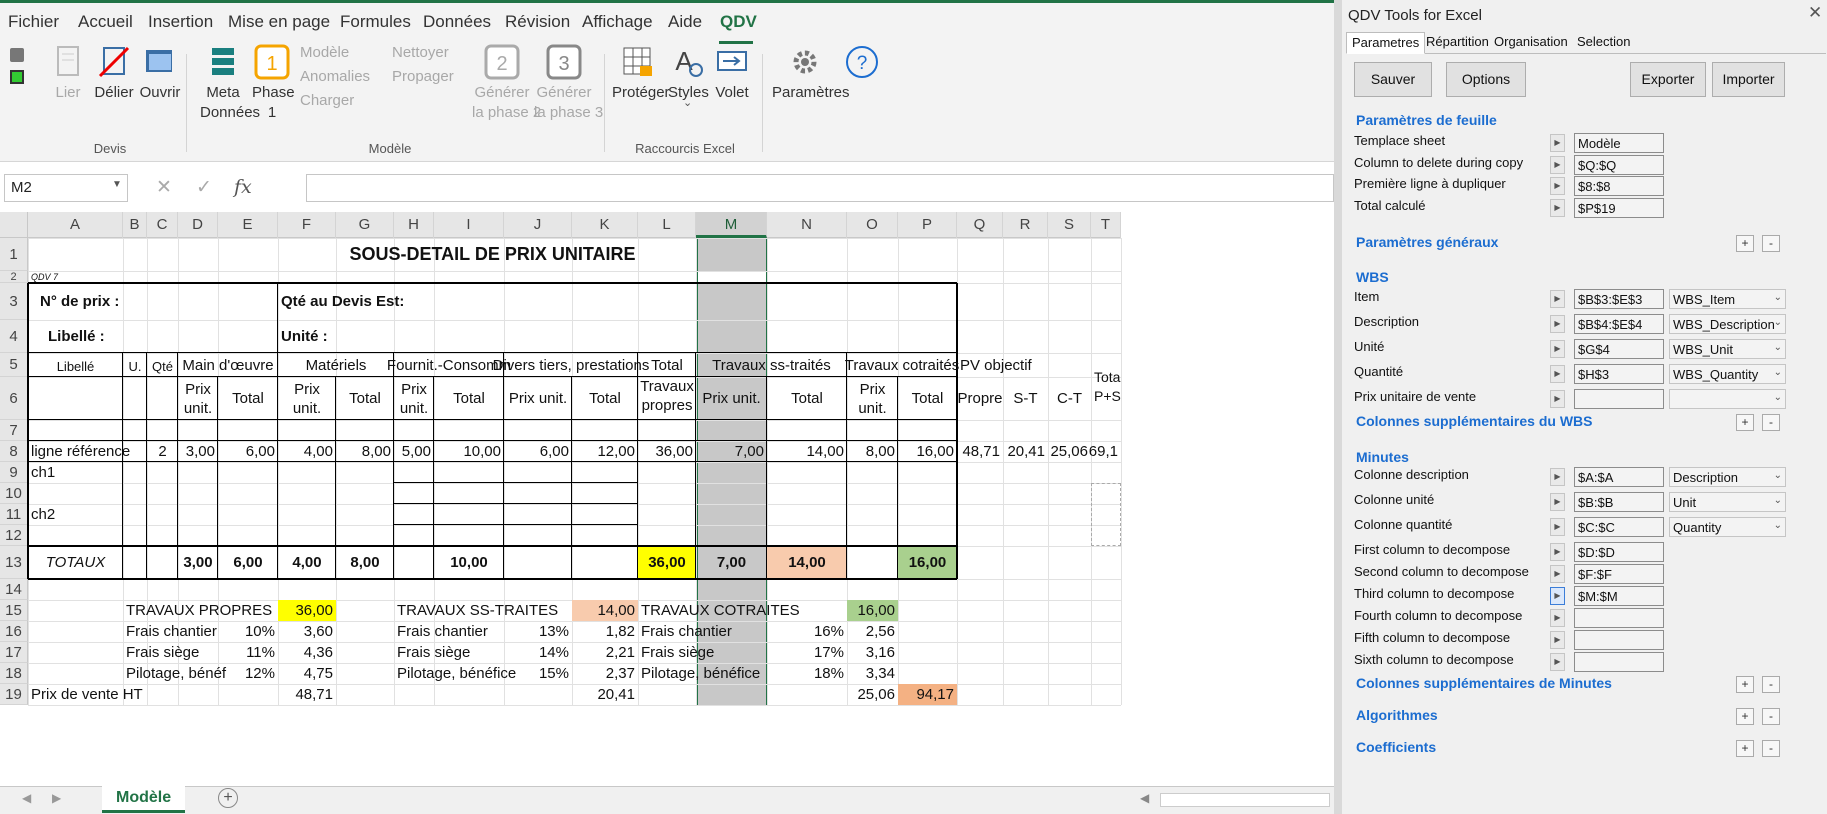 The width and height of the screenshot is (1827, 814). I want to click on menu-insertion: Insertion, so click(180, 22).